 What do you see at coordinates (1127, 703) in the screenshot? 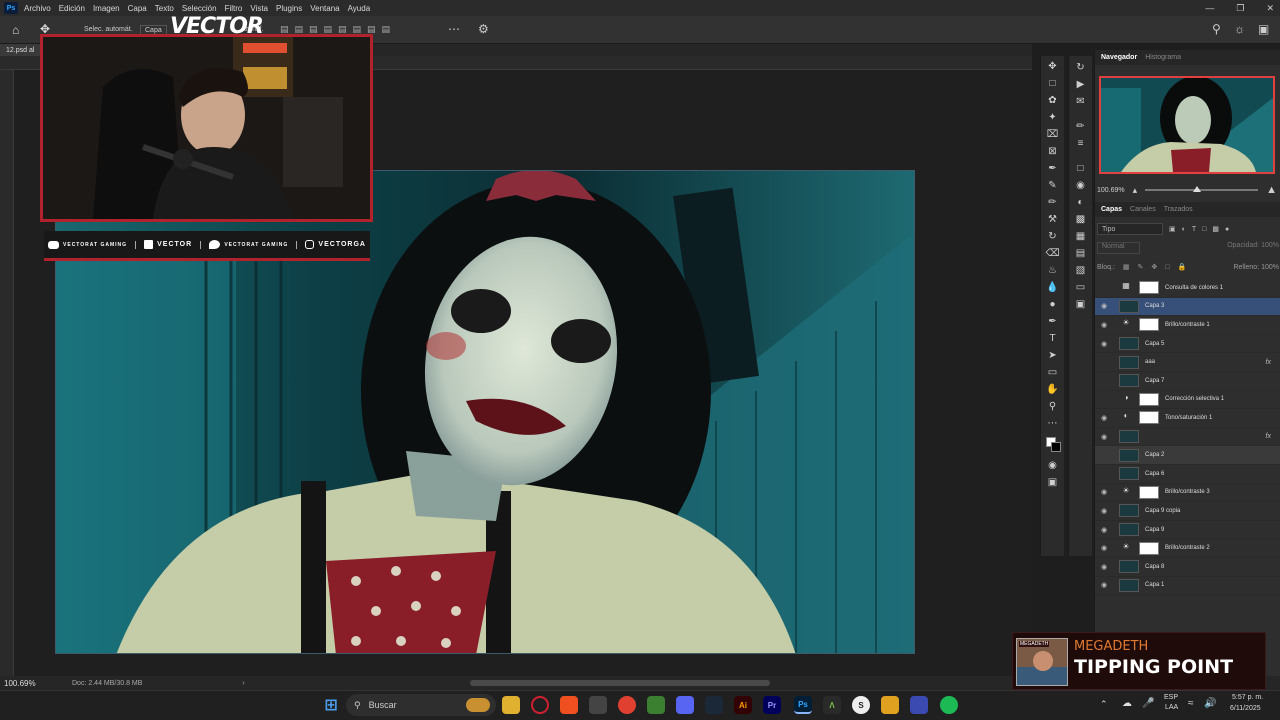
I see `network-icon: ☁` at bounding box center [1127, 703].